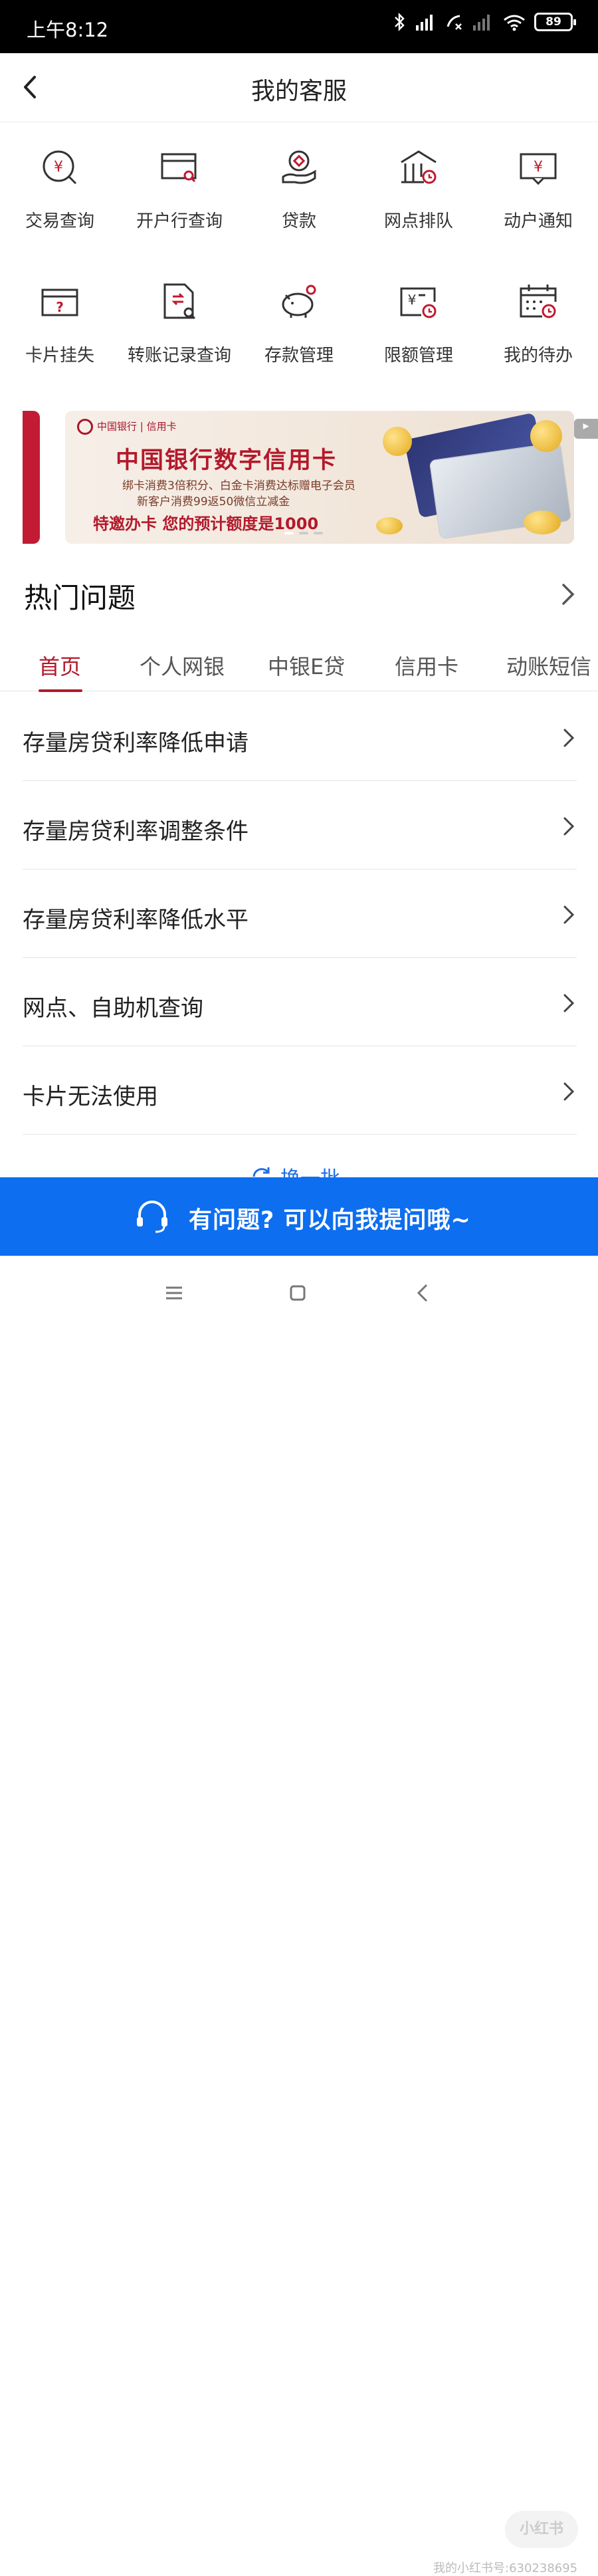  Describe the element at coordinates (59, 356) in the screenshot. I see `service-label: 卡片挂失` at that location.